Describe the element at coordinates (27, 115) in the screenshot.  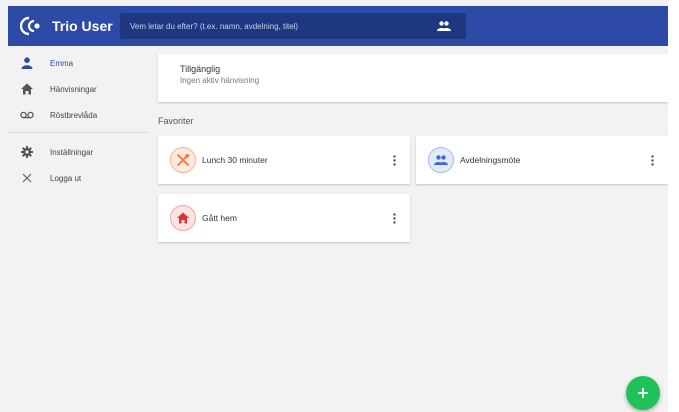
I see `voicemail-icon` at that location.